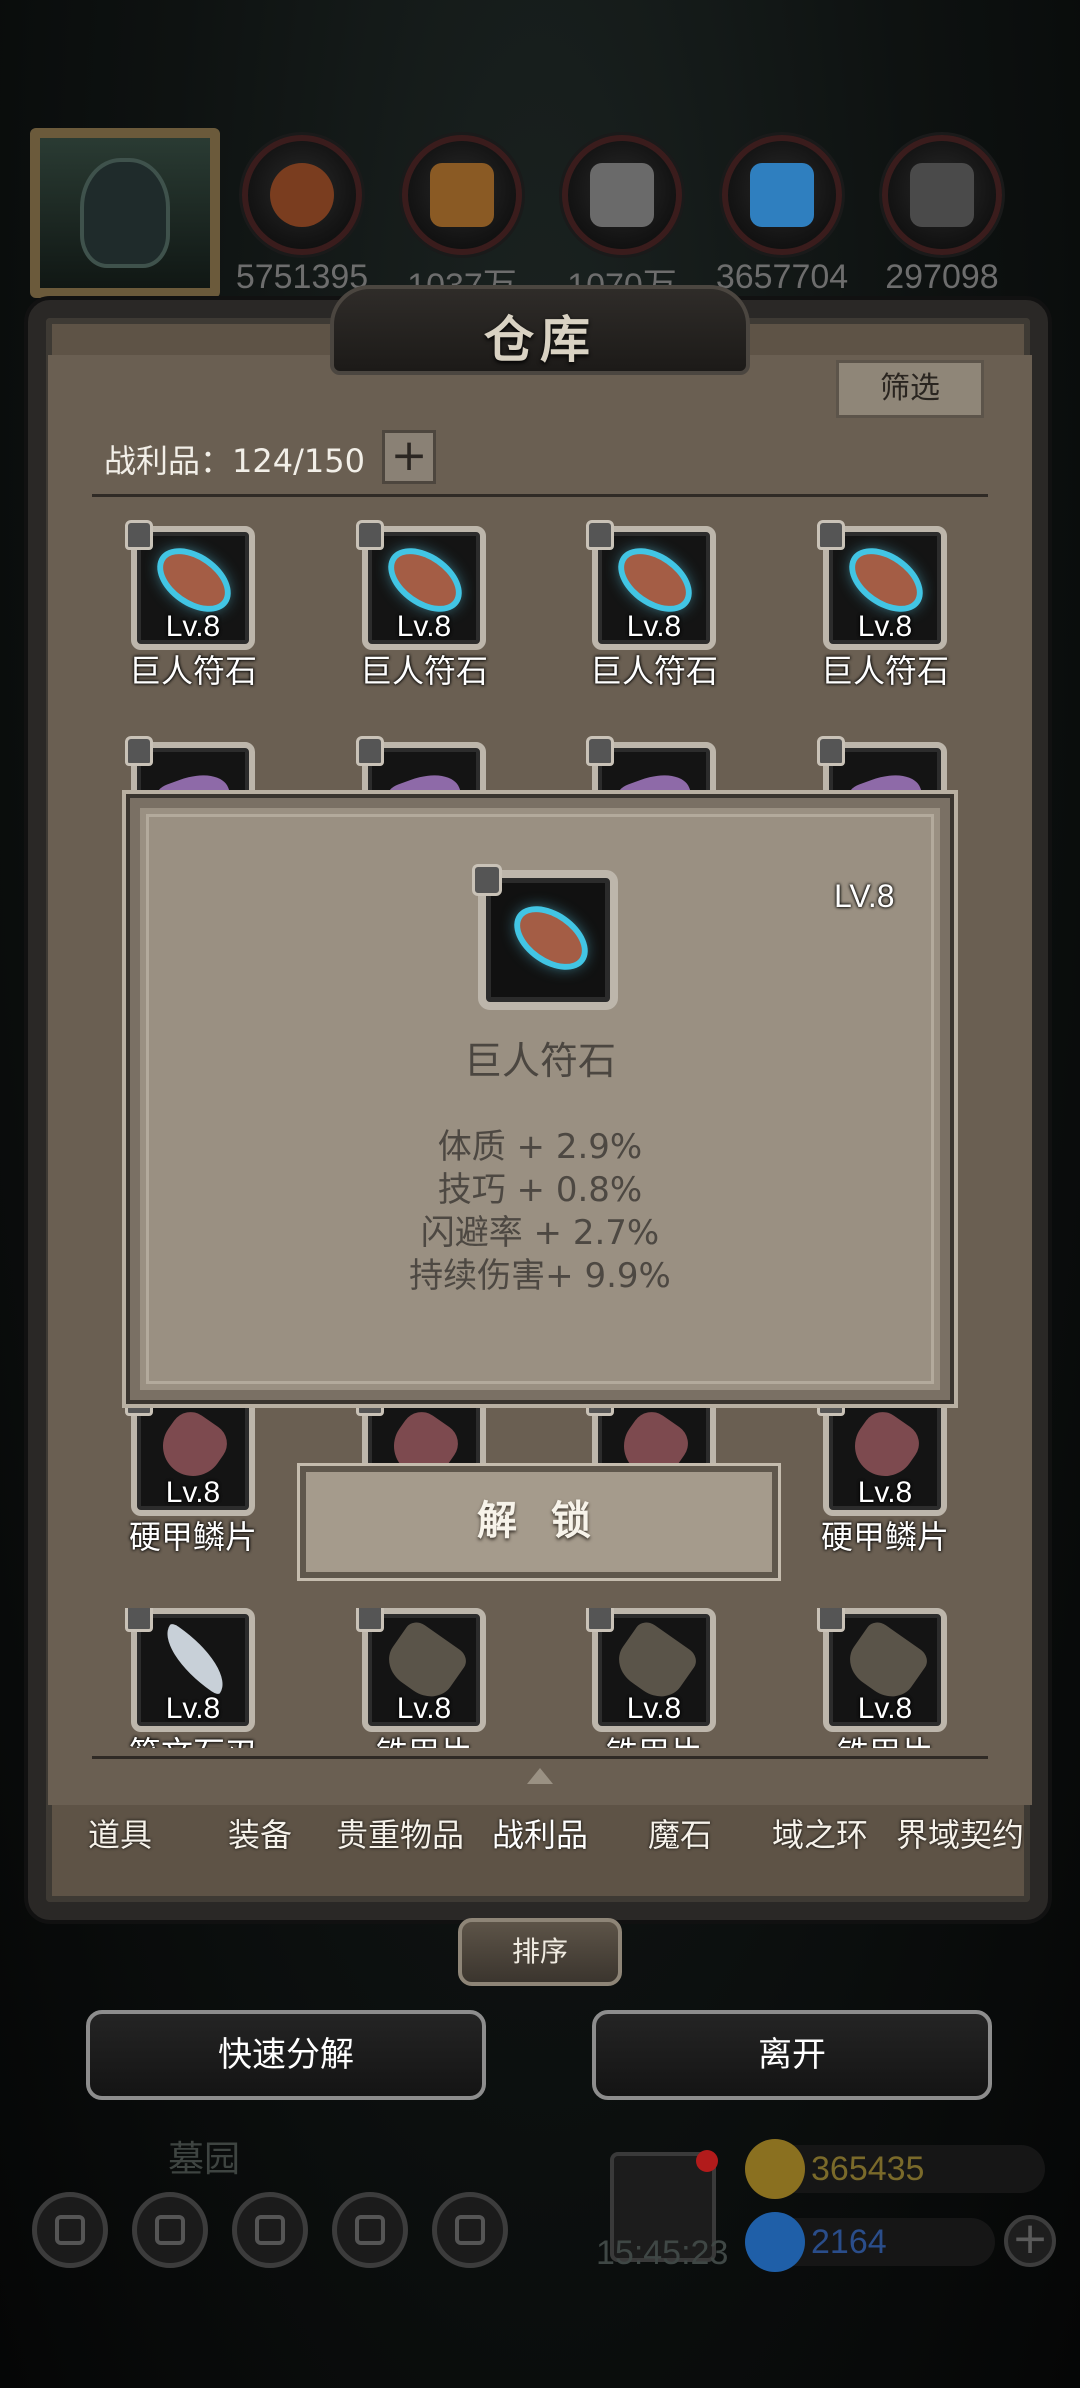 The image size is (1080, 2388). What do you see at coordinates (1030, 2241) in the screenshot?
I see `add-currency-button: +` at bounding box center [1030, 2241].